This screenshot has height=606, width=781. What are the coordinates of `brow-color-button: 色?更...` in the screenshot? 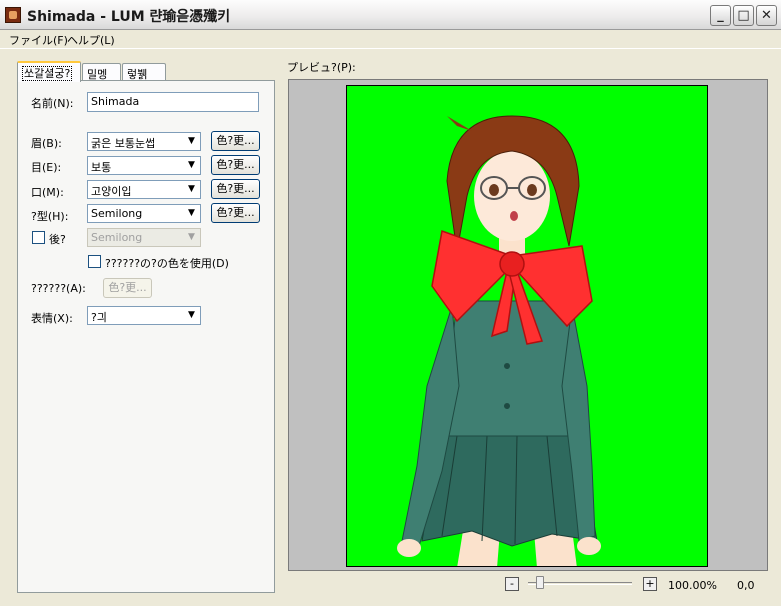 It's located at (235, 141).